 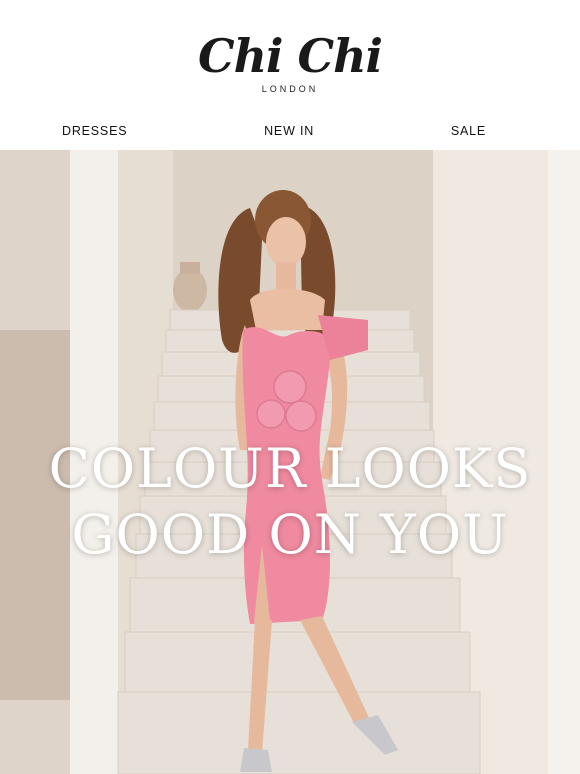 What do you see at coordinates (94, 131) in the screenshot?
I see `nav-dresses-link: DRESSES` at bounding box center [94, 131].